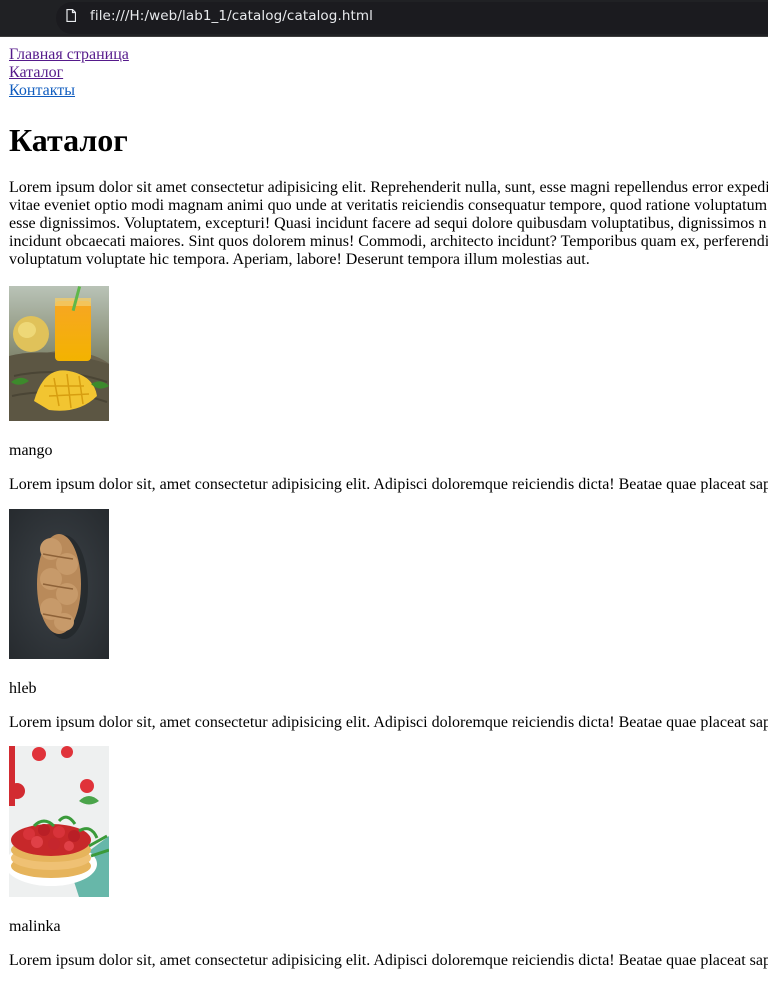  I want to click on item-name: hleb, so click(23, 688).